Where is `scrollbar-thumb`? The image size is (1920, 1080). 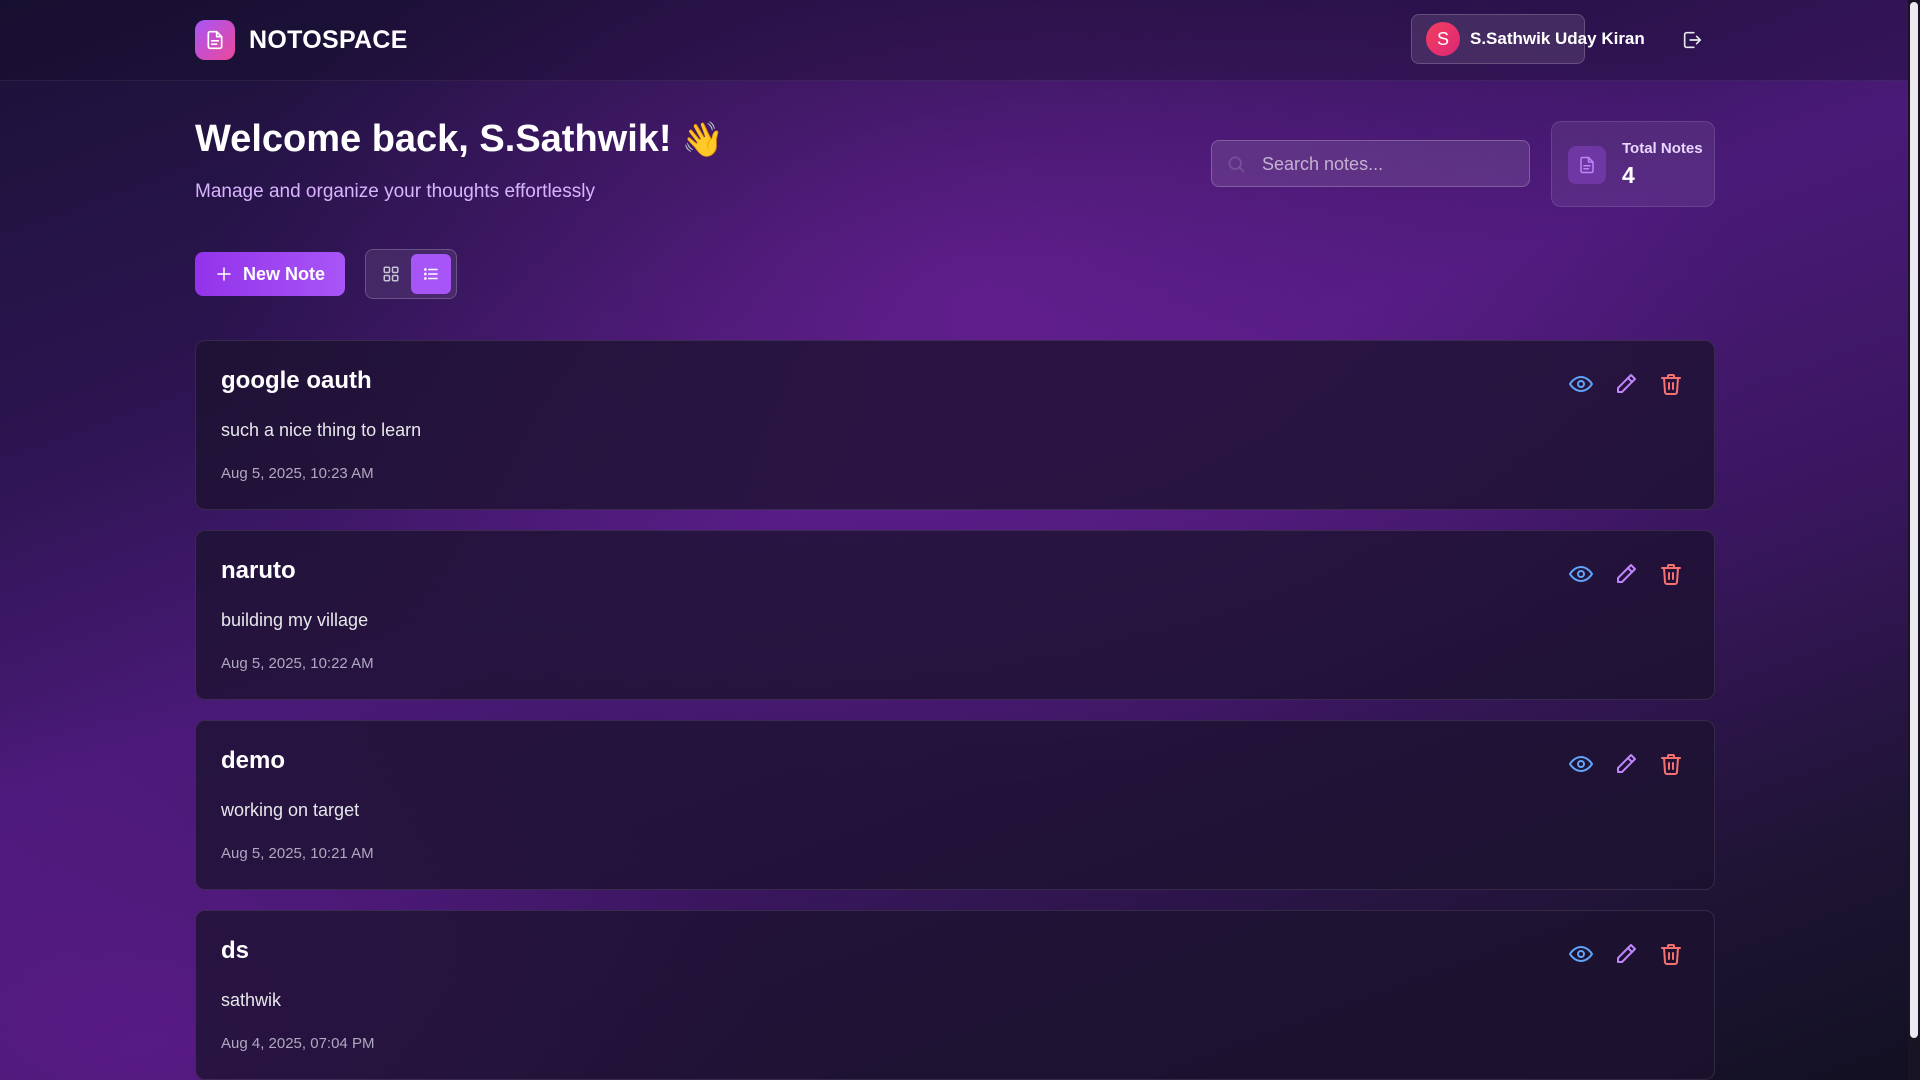 scrollbar-thumb is located at coordinates (1914, 520).